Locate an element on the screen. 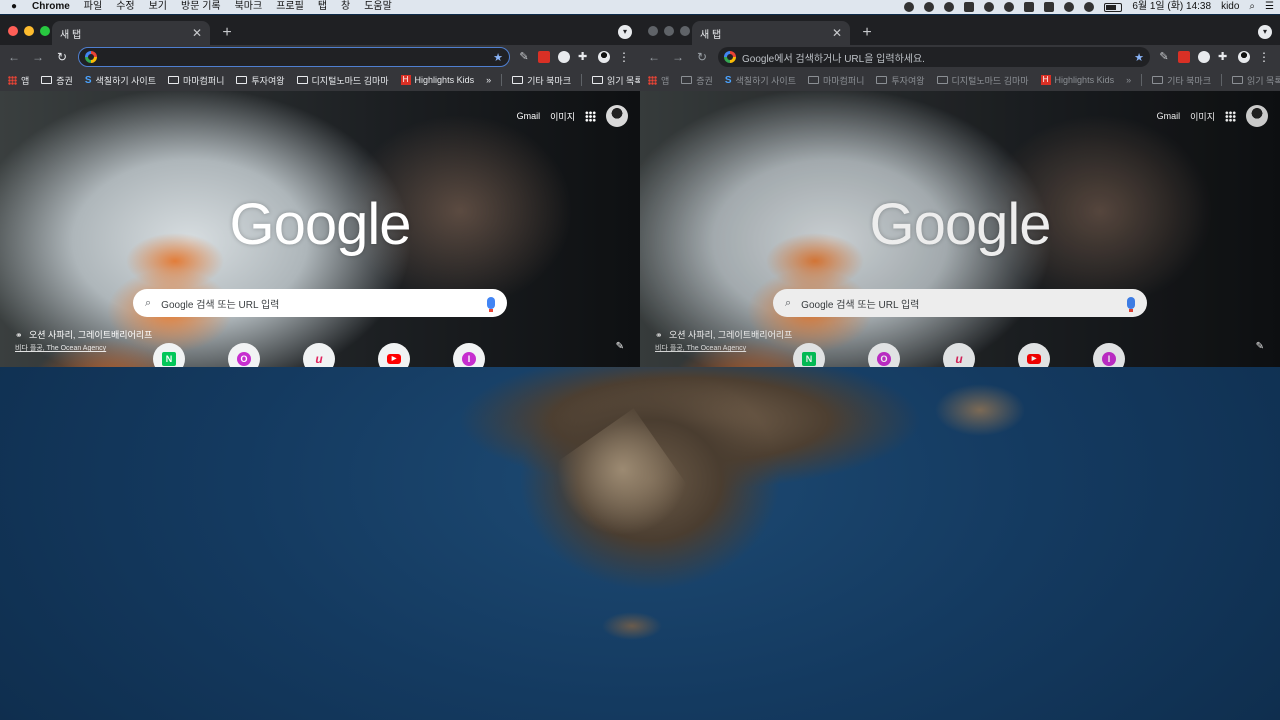 The height and width of the screenshot is (720, 1280). apple-menu-icon: ● is located at coordinates (14, 7).